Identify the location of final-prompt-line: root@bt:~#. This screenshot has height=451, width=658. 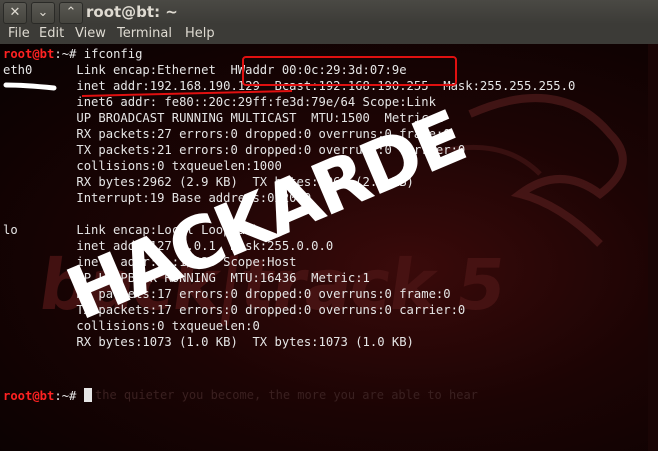
(47, 396).